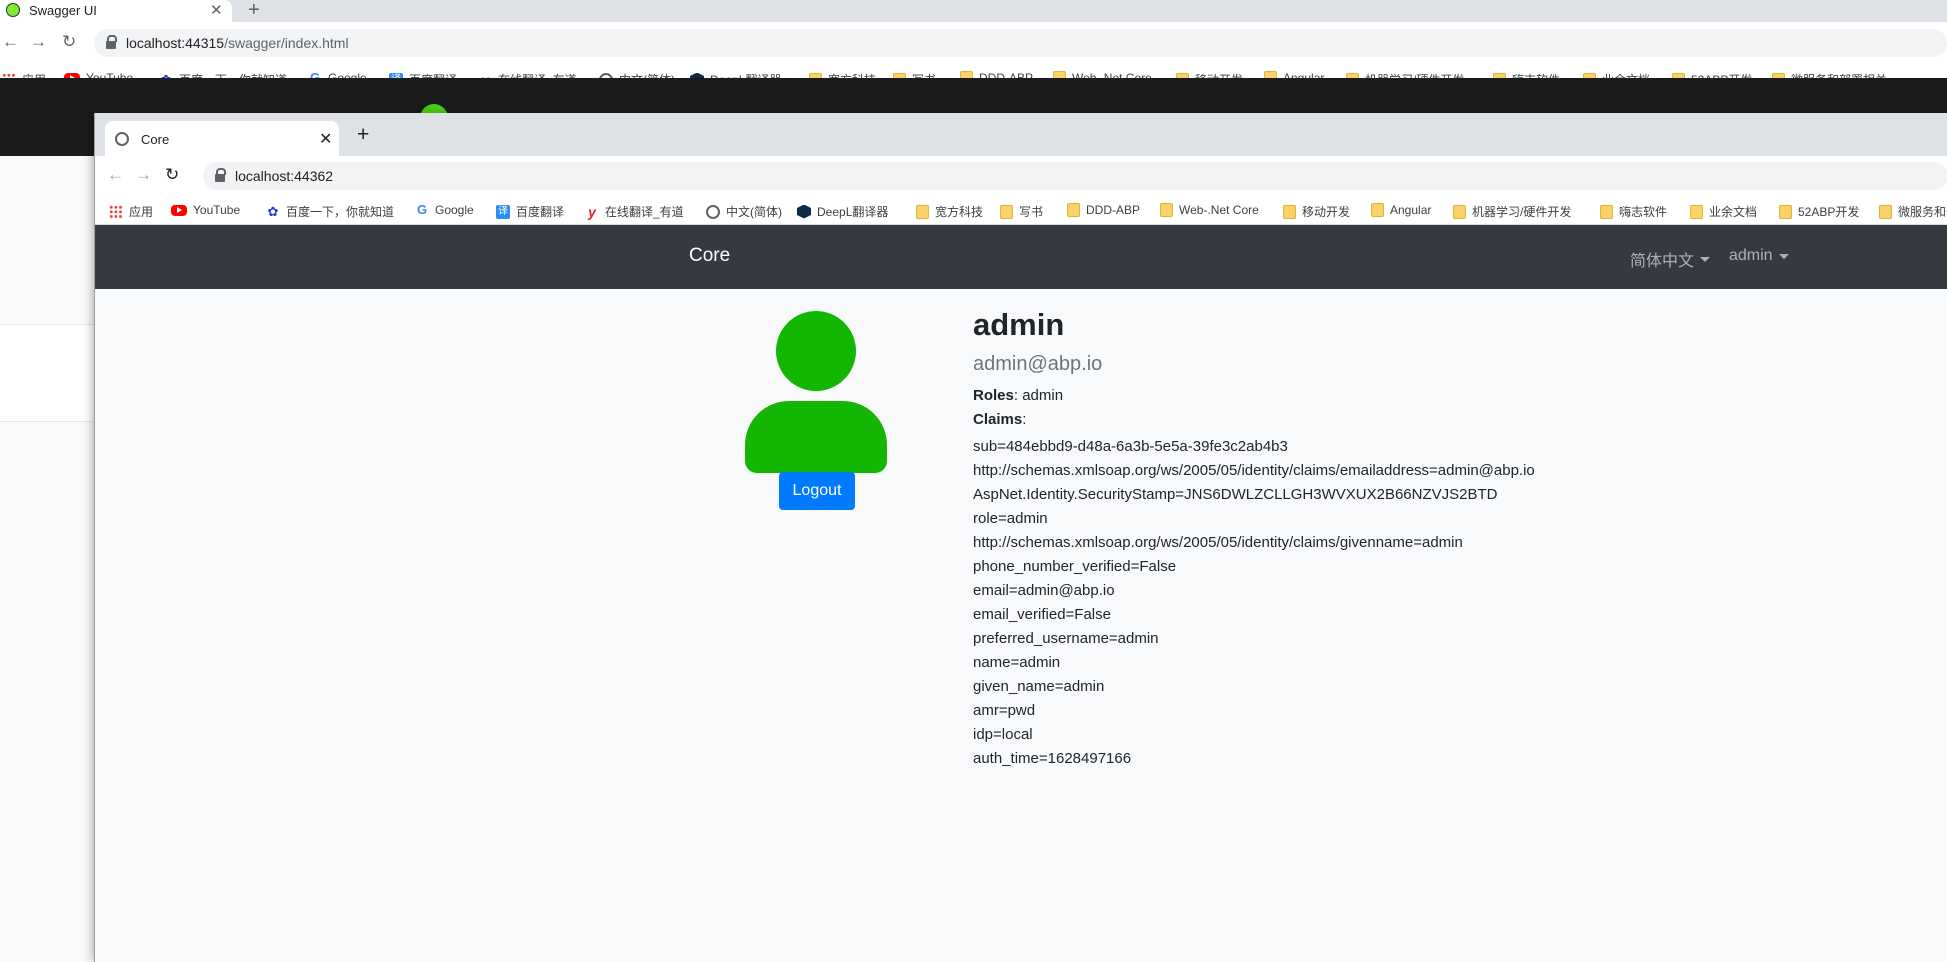  Describe the element at coordinates (325, 139) in the screenshot. I see `inner-tab-close-icon: ✕` at that location.